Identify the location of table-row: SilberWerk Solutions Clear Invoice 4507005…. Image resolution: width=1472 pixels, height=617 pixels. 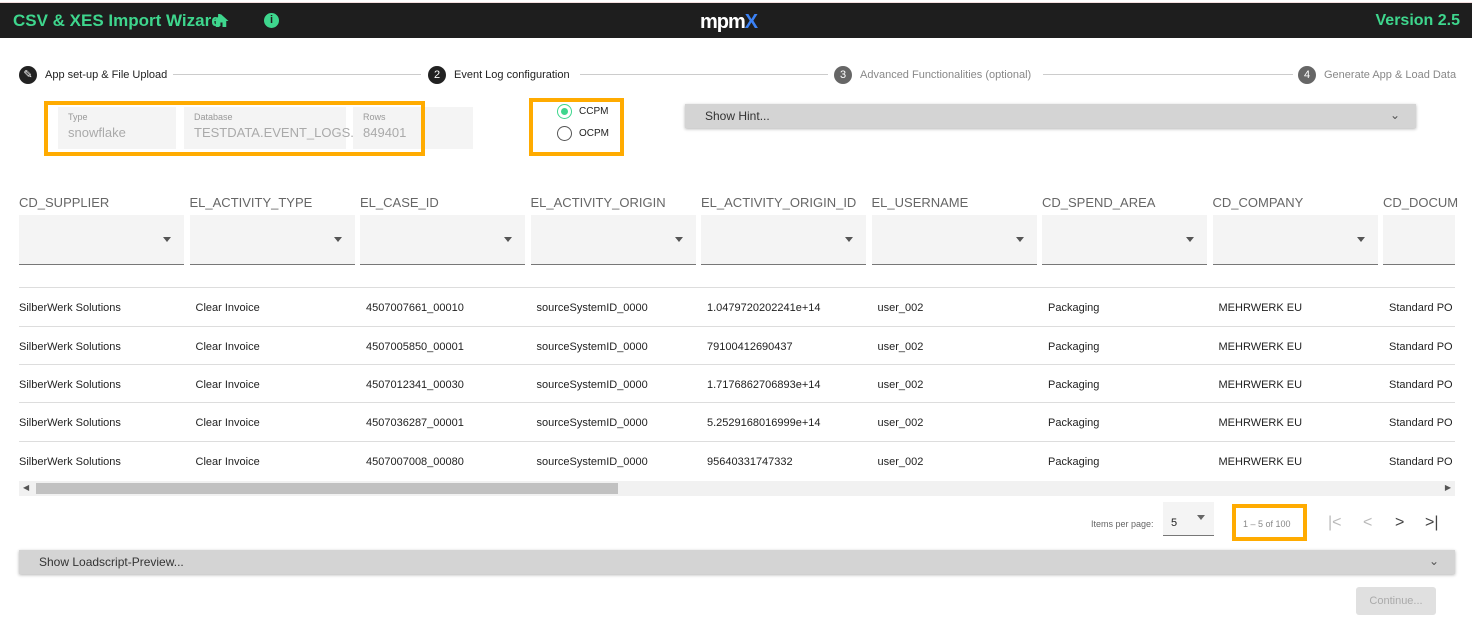
(737, 345).